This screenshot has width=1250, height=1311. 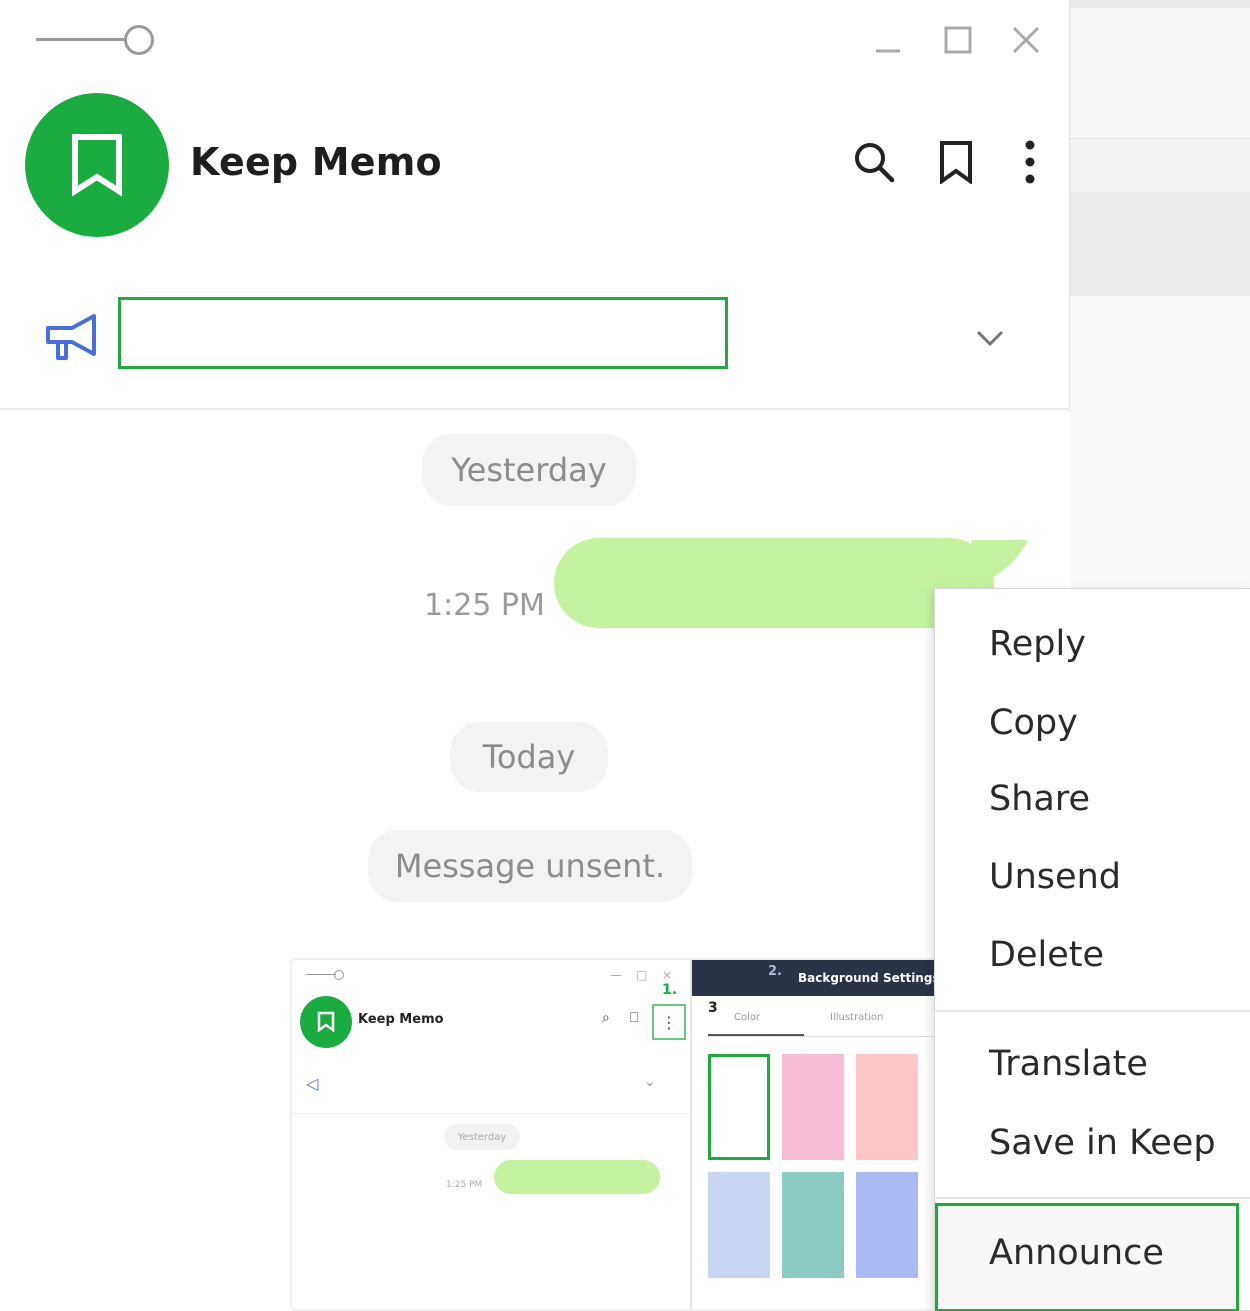 I want to click on message-timestamp: 1:25 PM, so click(x=484, y=605).